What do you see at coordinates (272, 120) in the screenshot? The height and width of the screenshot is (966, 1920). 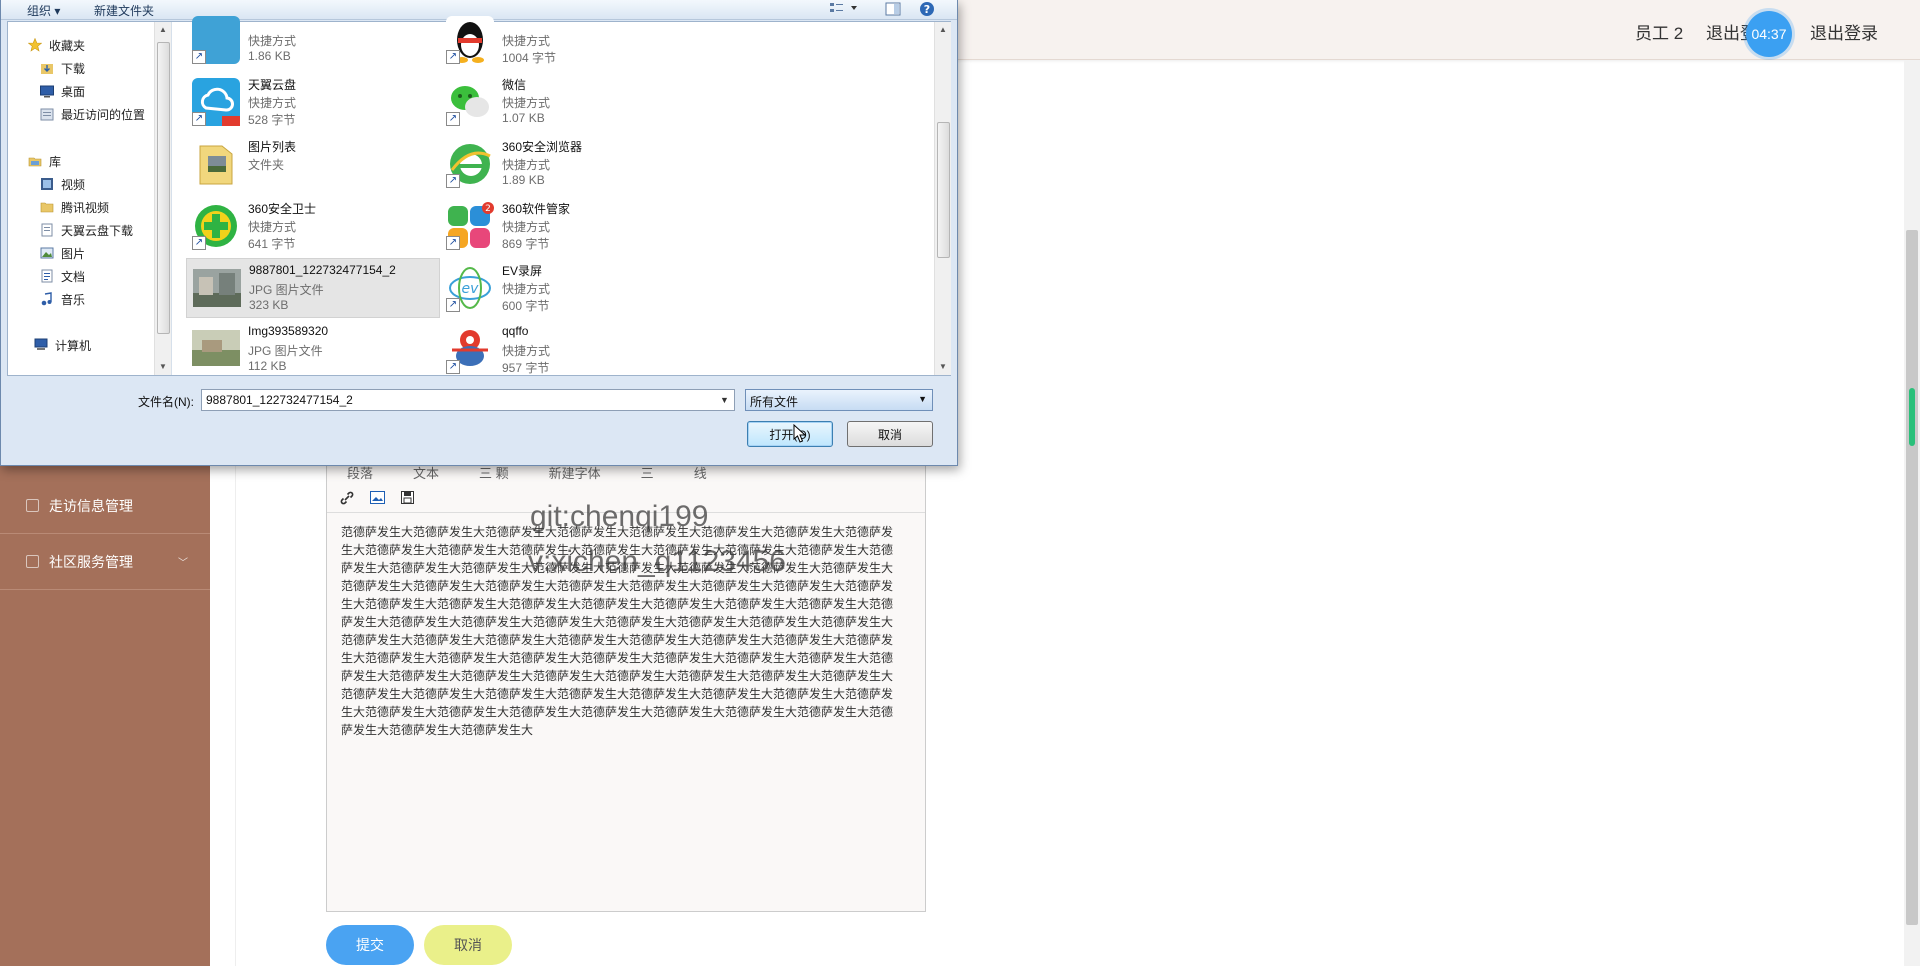 I see `file-size: 528 字节` at bounding box center [272, 120].